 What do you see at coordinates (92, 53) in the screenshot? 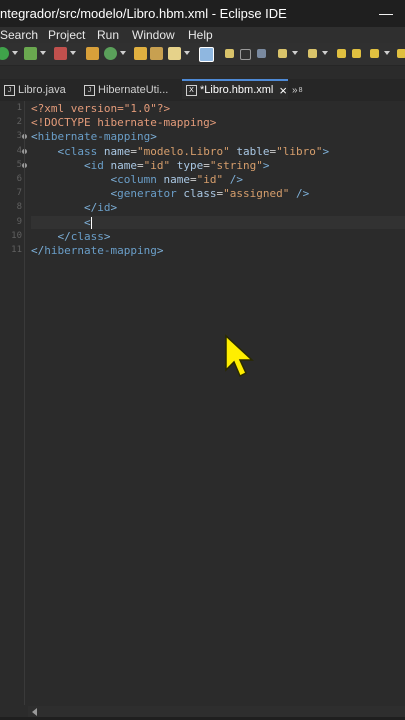
I see `new-icon` at bounding box center [92, 53].